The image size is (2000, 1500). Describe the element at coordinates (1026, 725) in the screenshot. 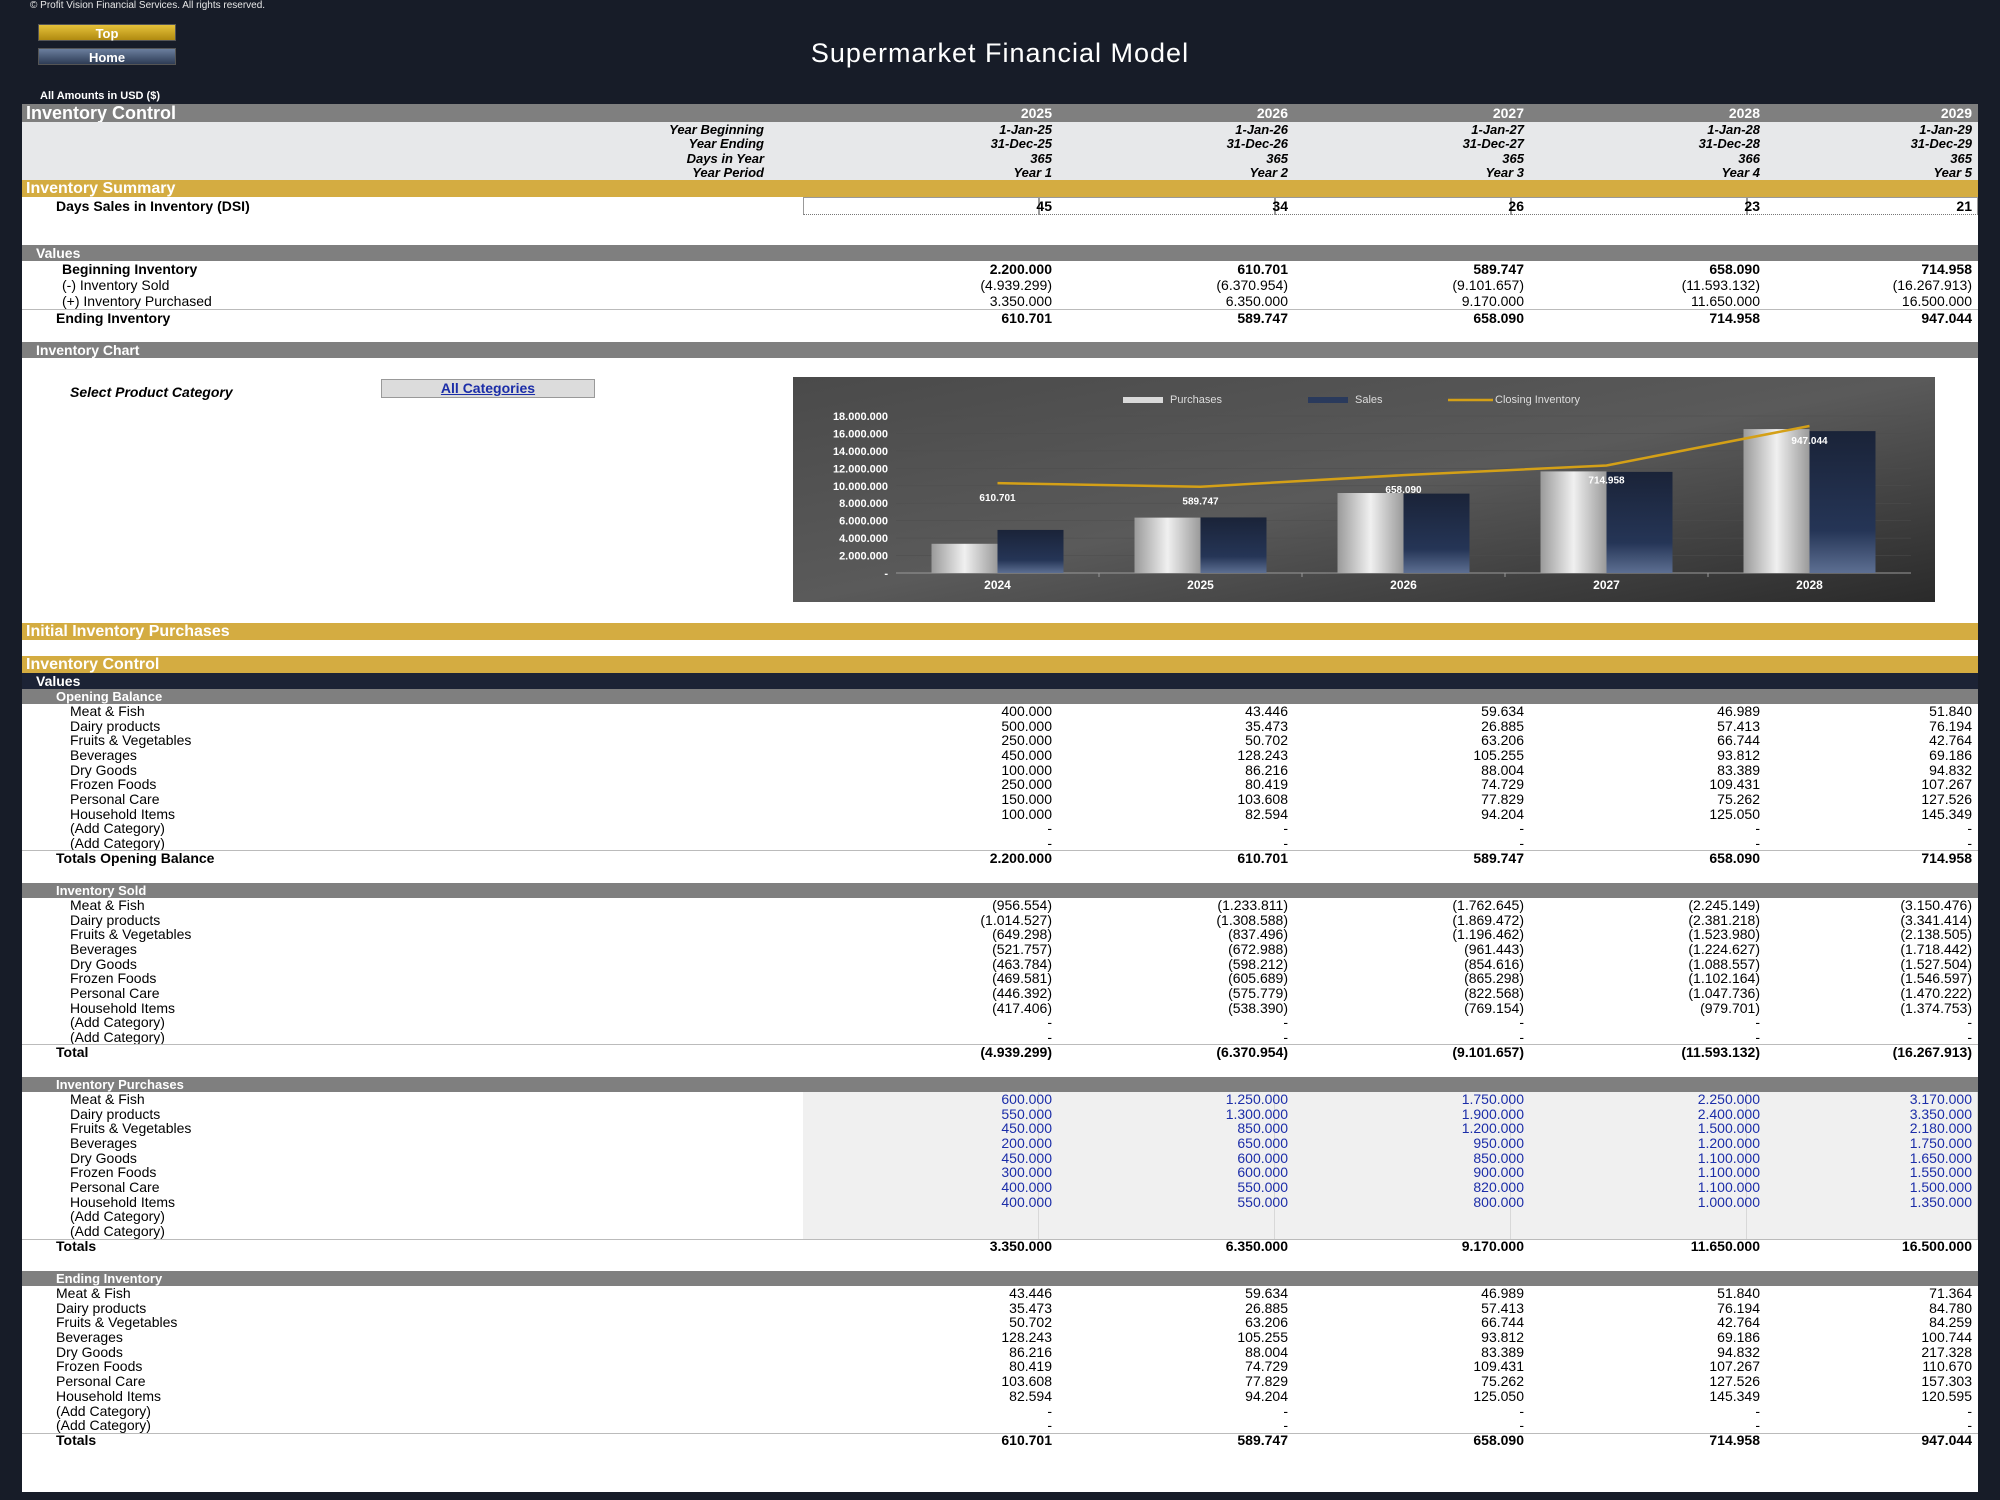

I see `value-cell: 500.000` at that location.